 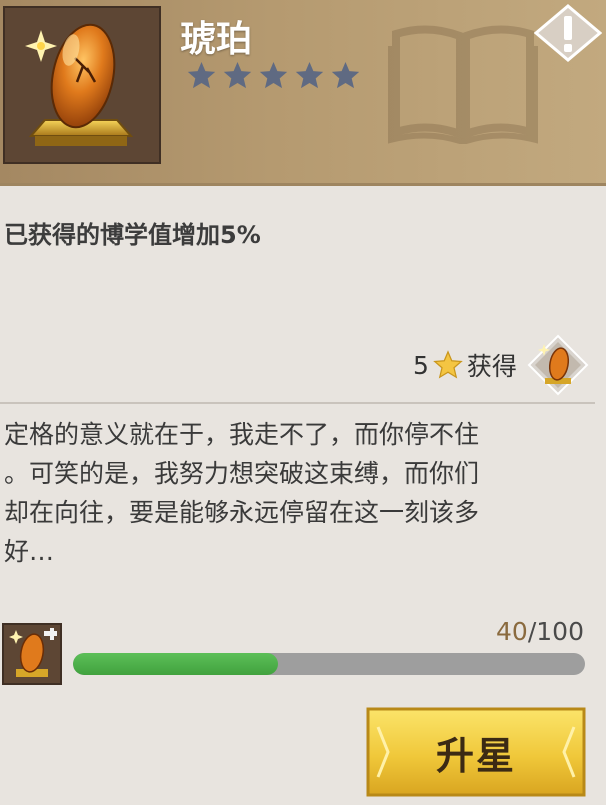 I want to click on progress-text: 40/100, so click(x=540, y=631).